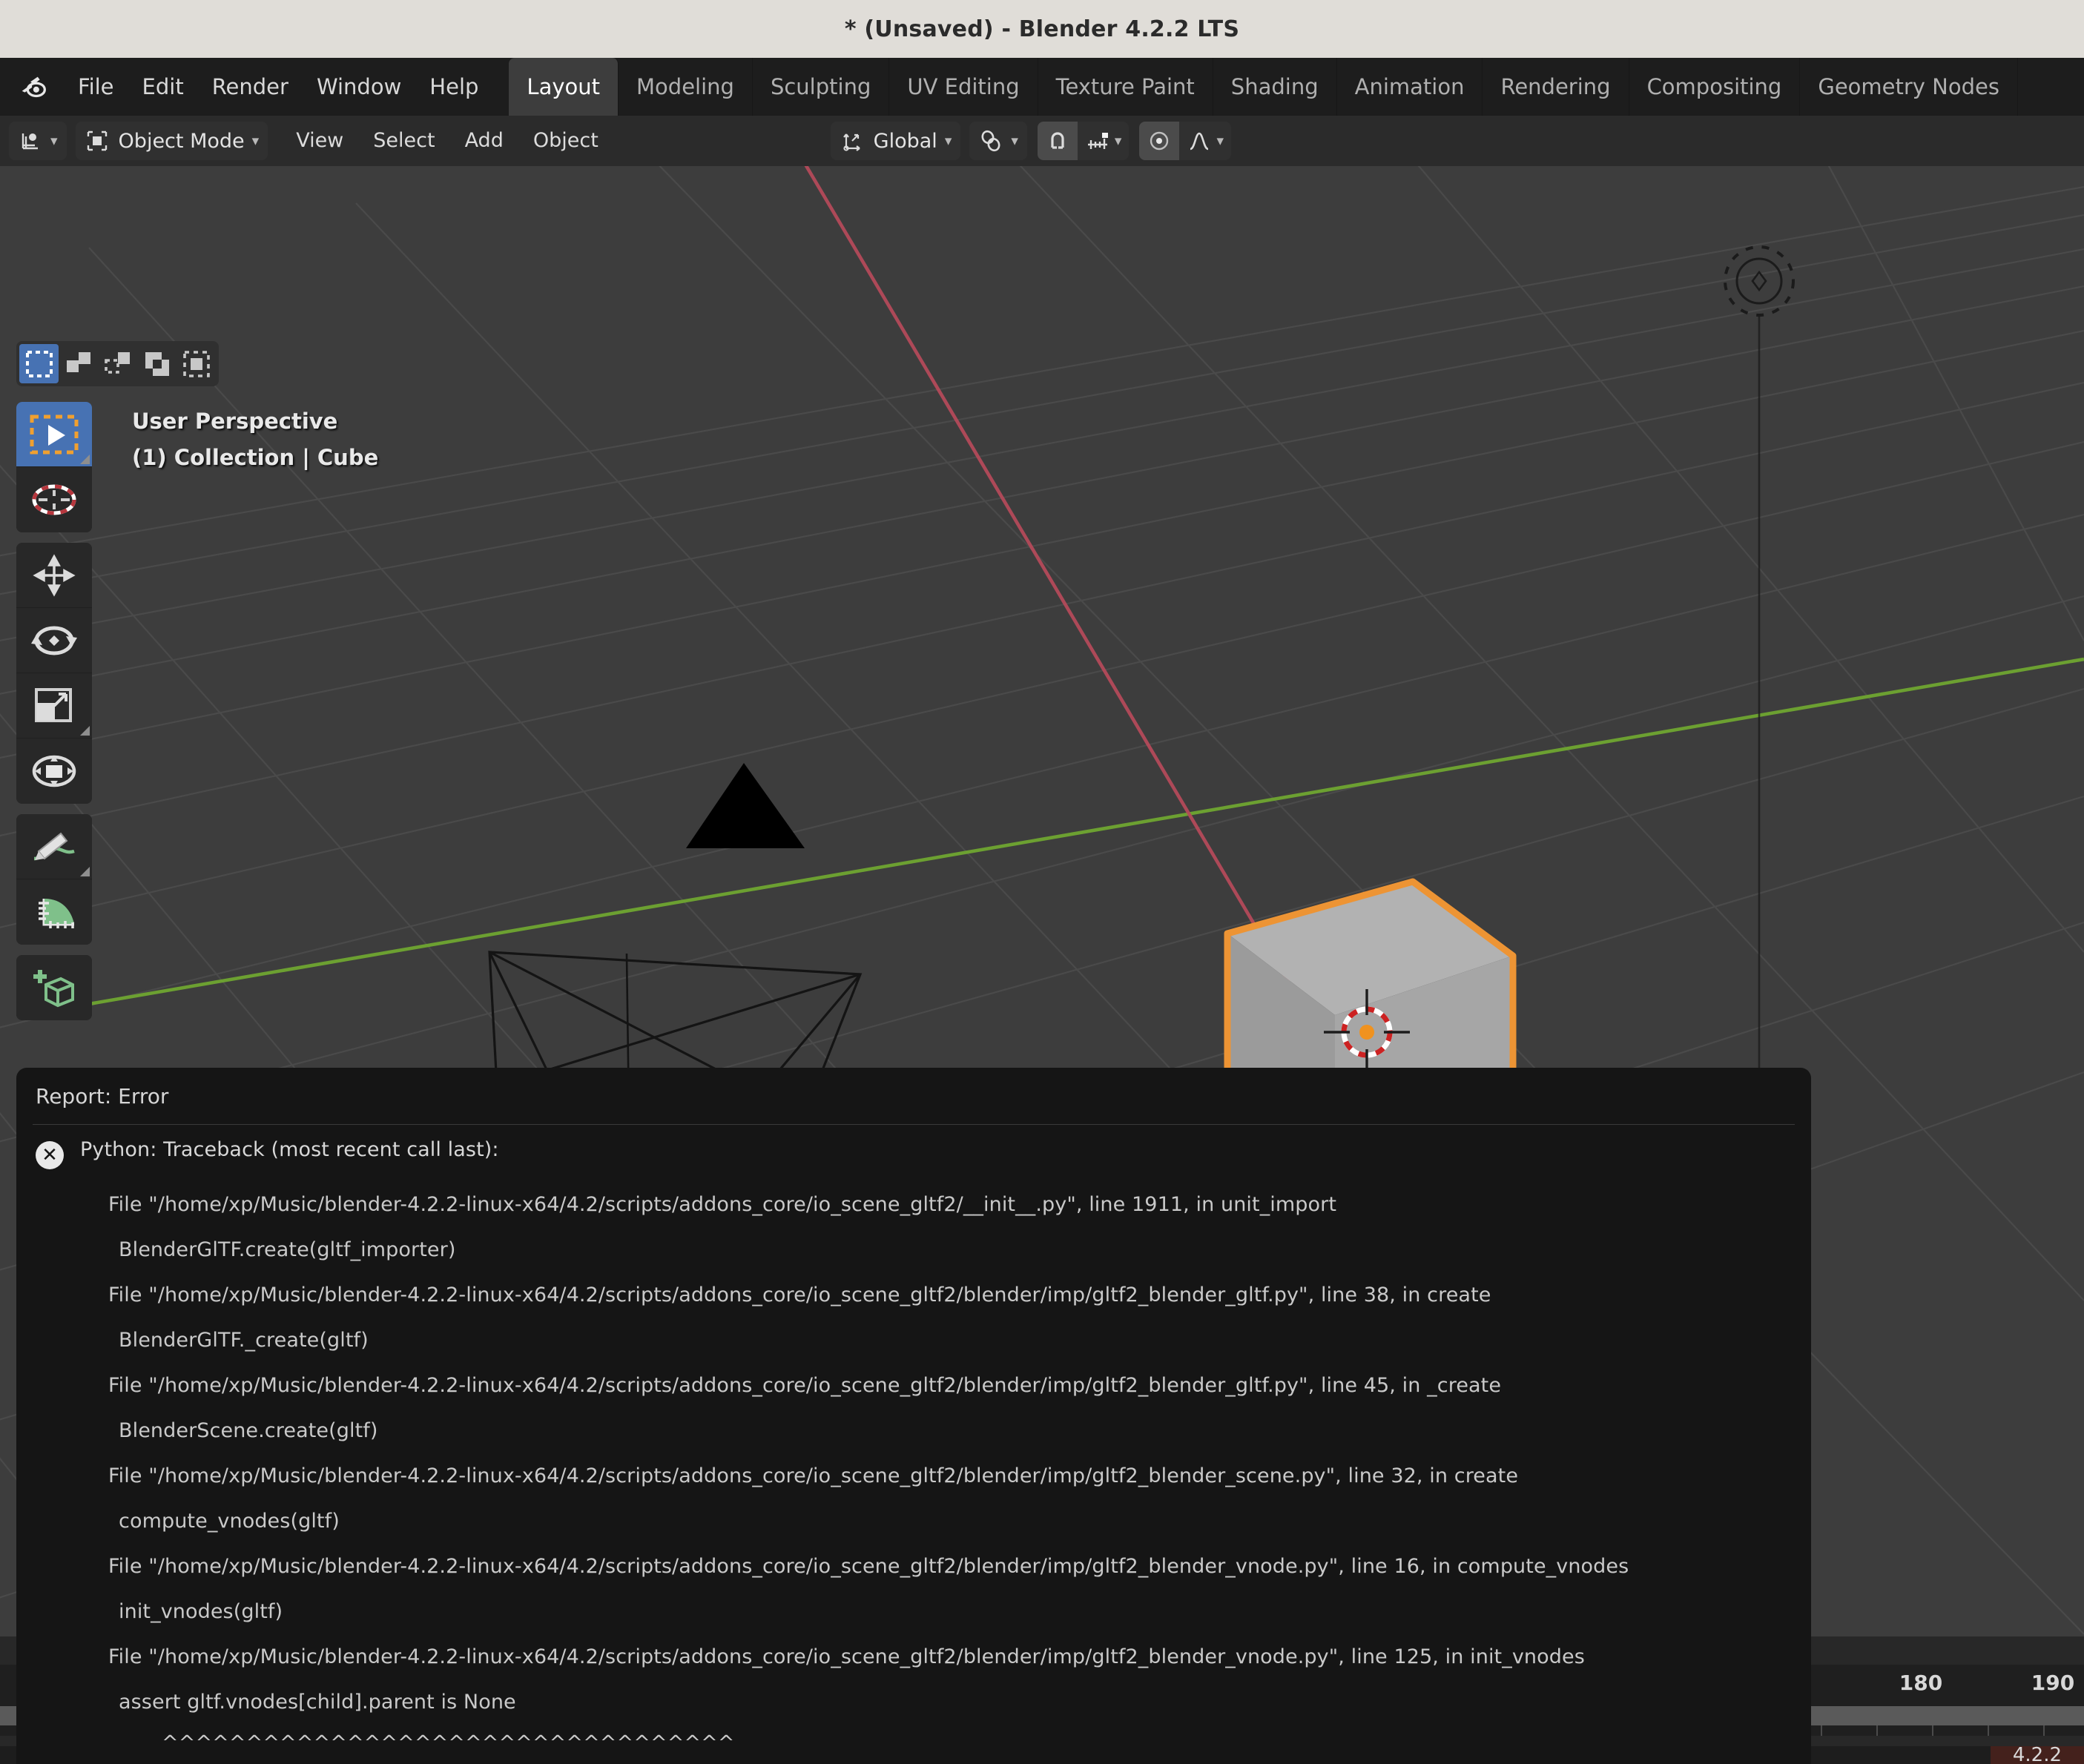  Describe the element at coordinates (54, 434) in the screenshot. I see `tweak-select-box-tool` at that location.